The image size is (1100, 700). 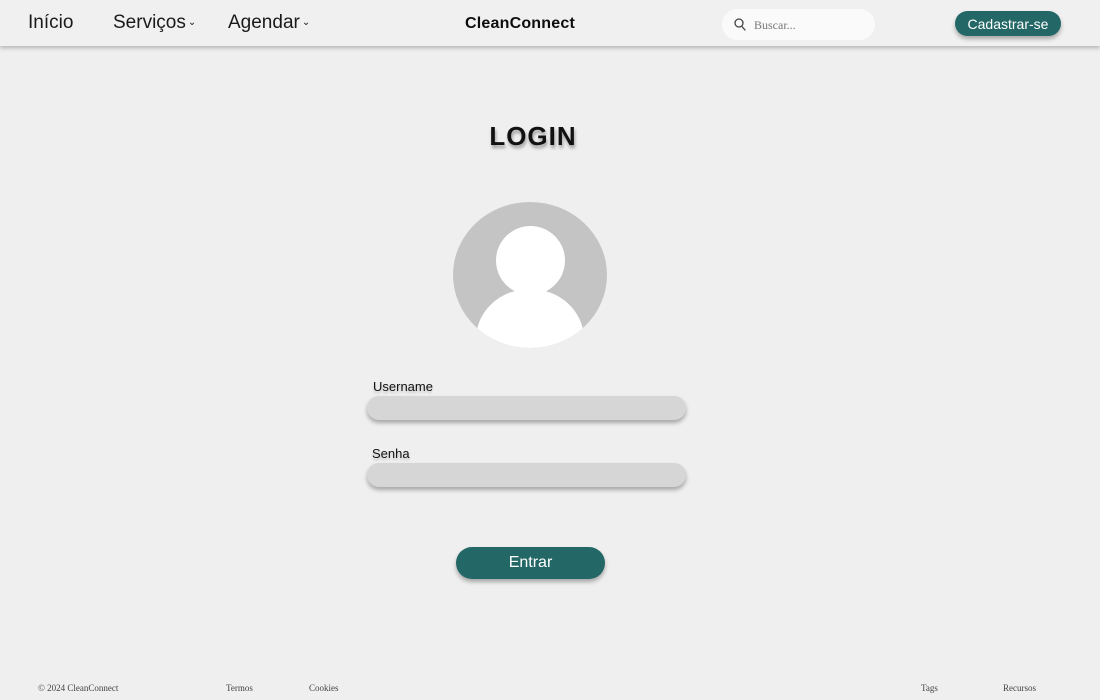 I want to click on nav-link-inicio: Início, so click(x=50, y=23).